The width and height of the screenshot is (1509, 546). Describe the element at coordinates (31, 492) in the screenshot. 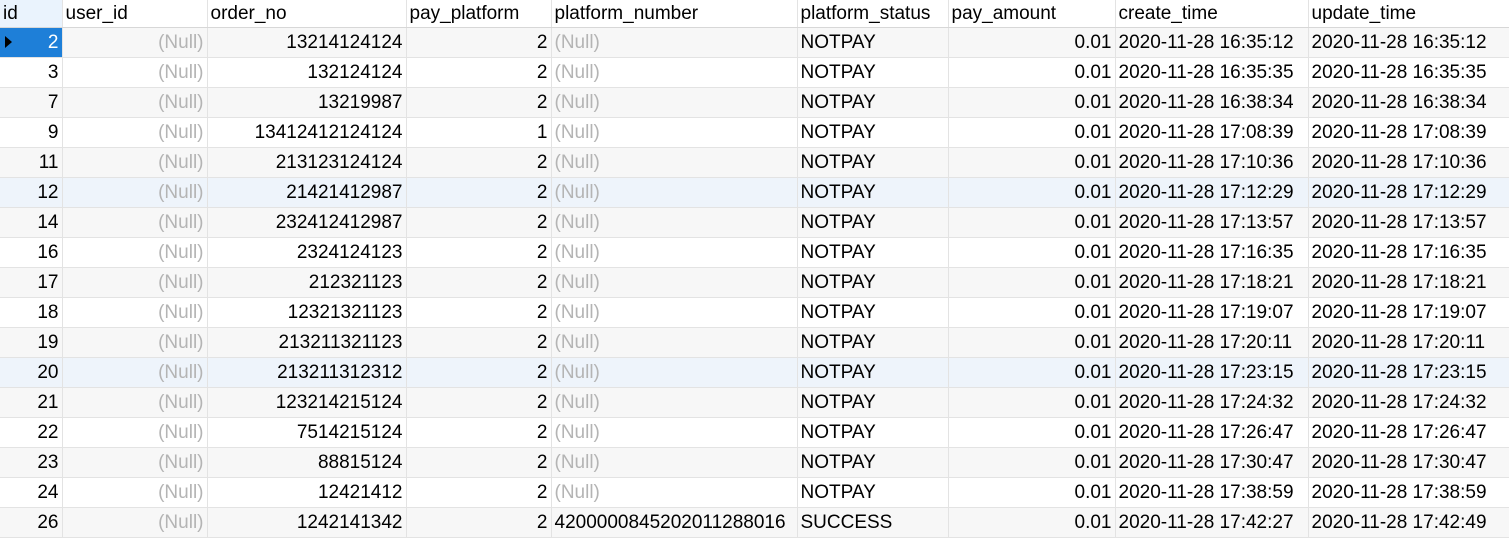

I see `cell-id: 24` at that location.